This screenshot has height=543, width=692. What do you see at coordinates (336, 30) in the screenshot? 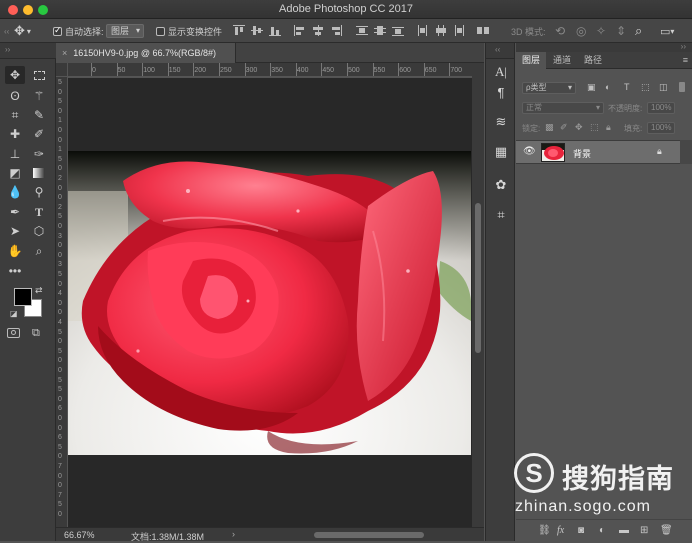
I see `align-right-icon` at bounding box center [336, 30].